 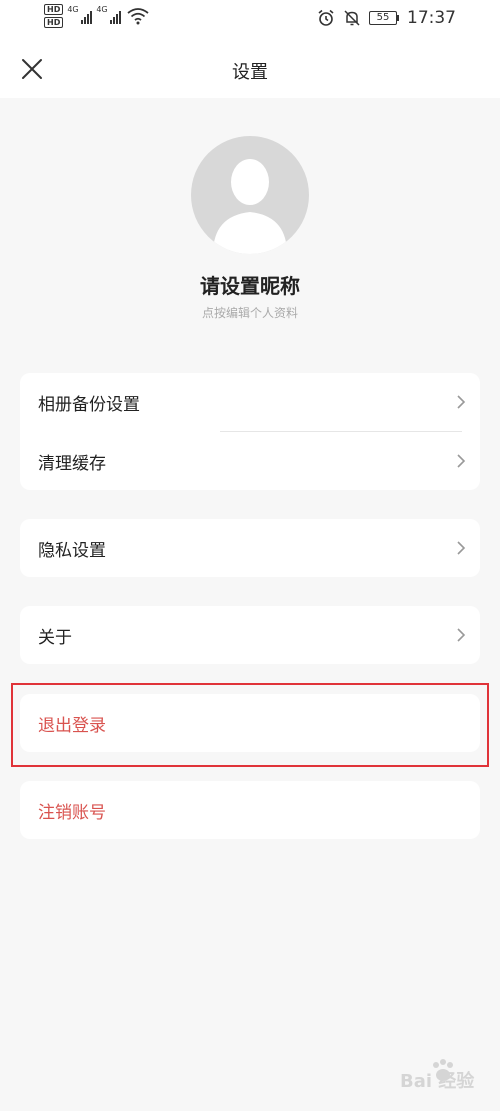 I want to click on deactivate-label: 注销账号, so click(x=72, y=812).